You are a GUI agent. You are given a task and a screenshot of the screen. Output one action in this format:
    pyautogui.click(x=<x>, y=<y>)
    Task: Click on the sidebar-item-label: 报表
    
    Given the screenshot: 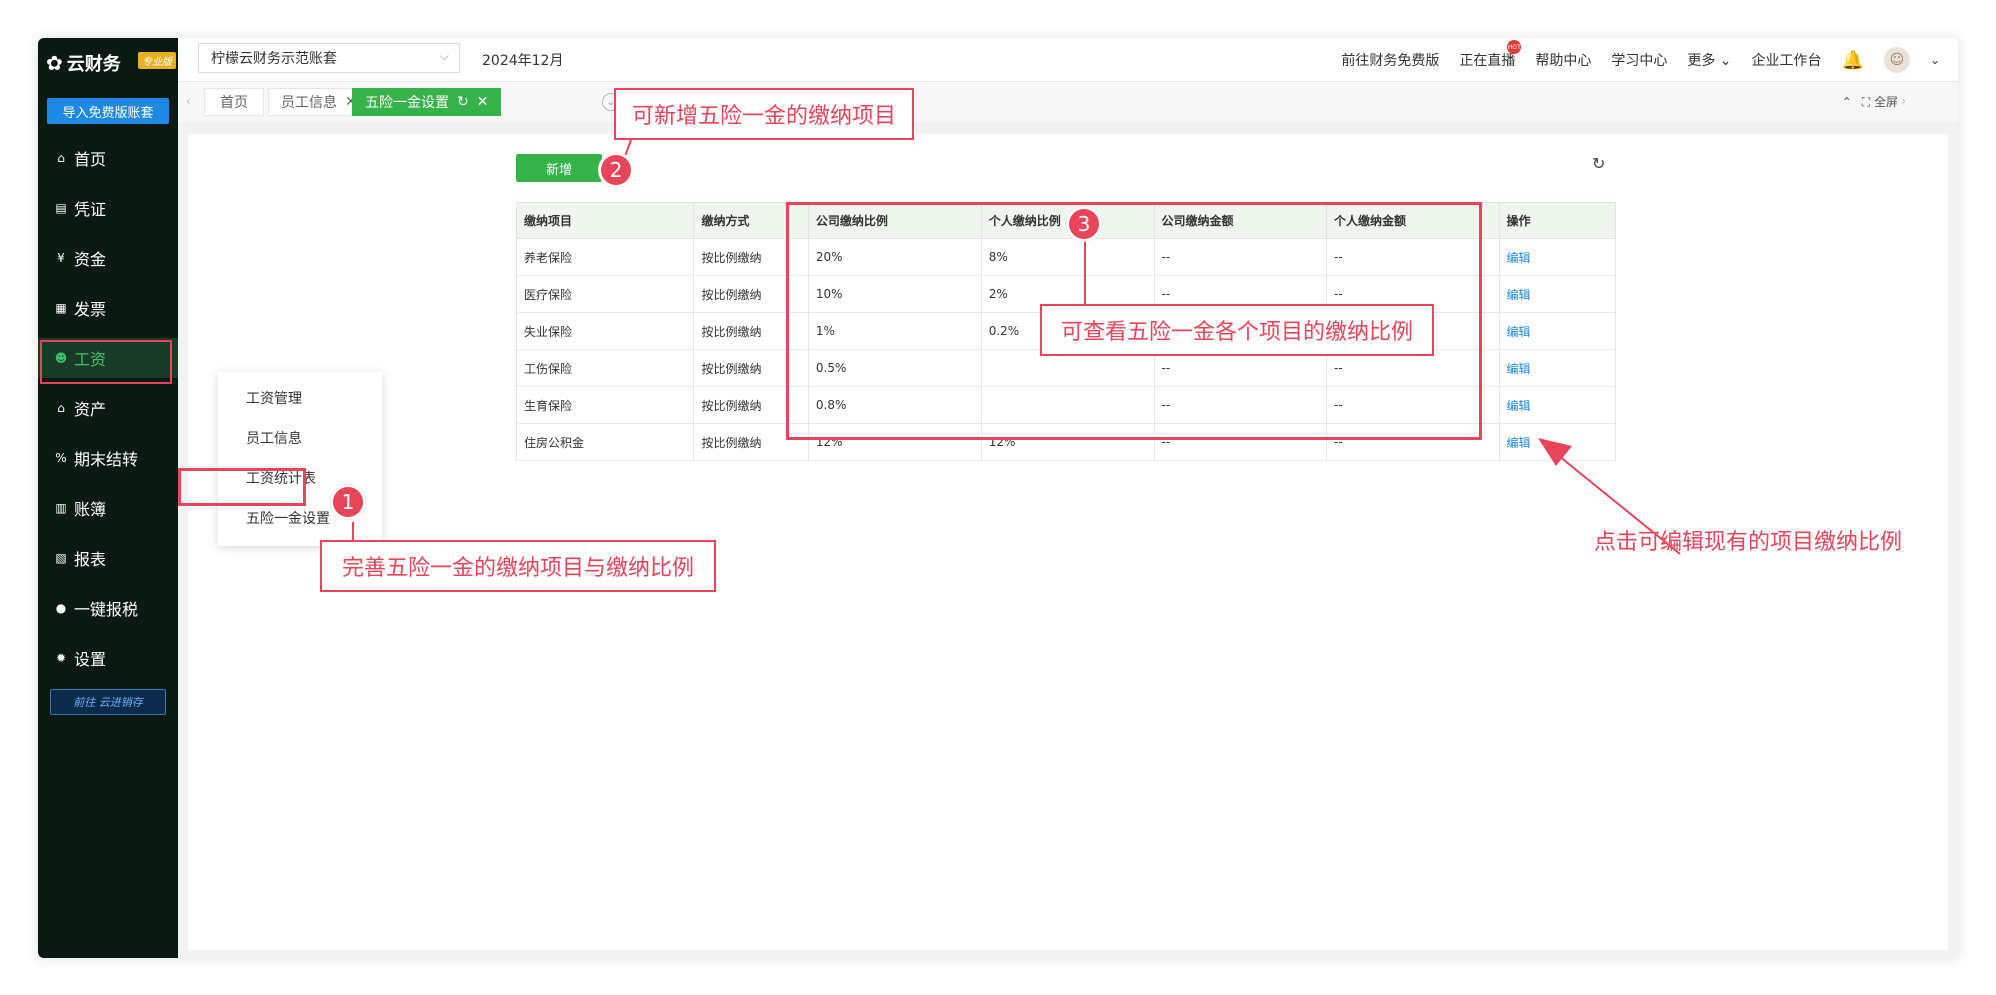 What is the action you would take?
    pyautogui.click(x=90, y=559)
    